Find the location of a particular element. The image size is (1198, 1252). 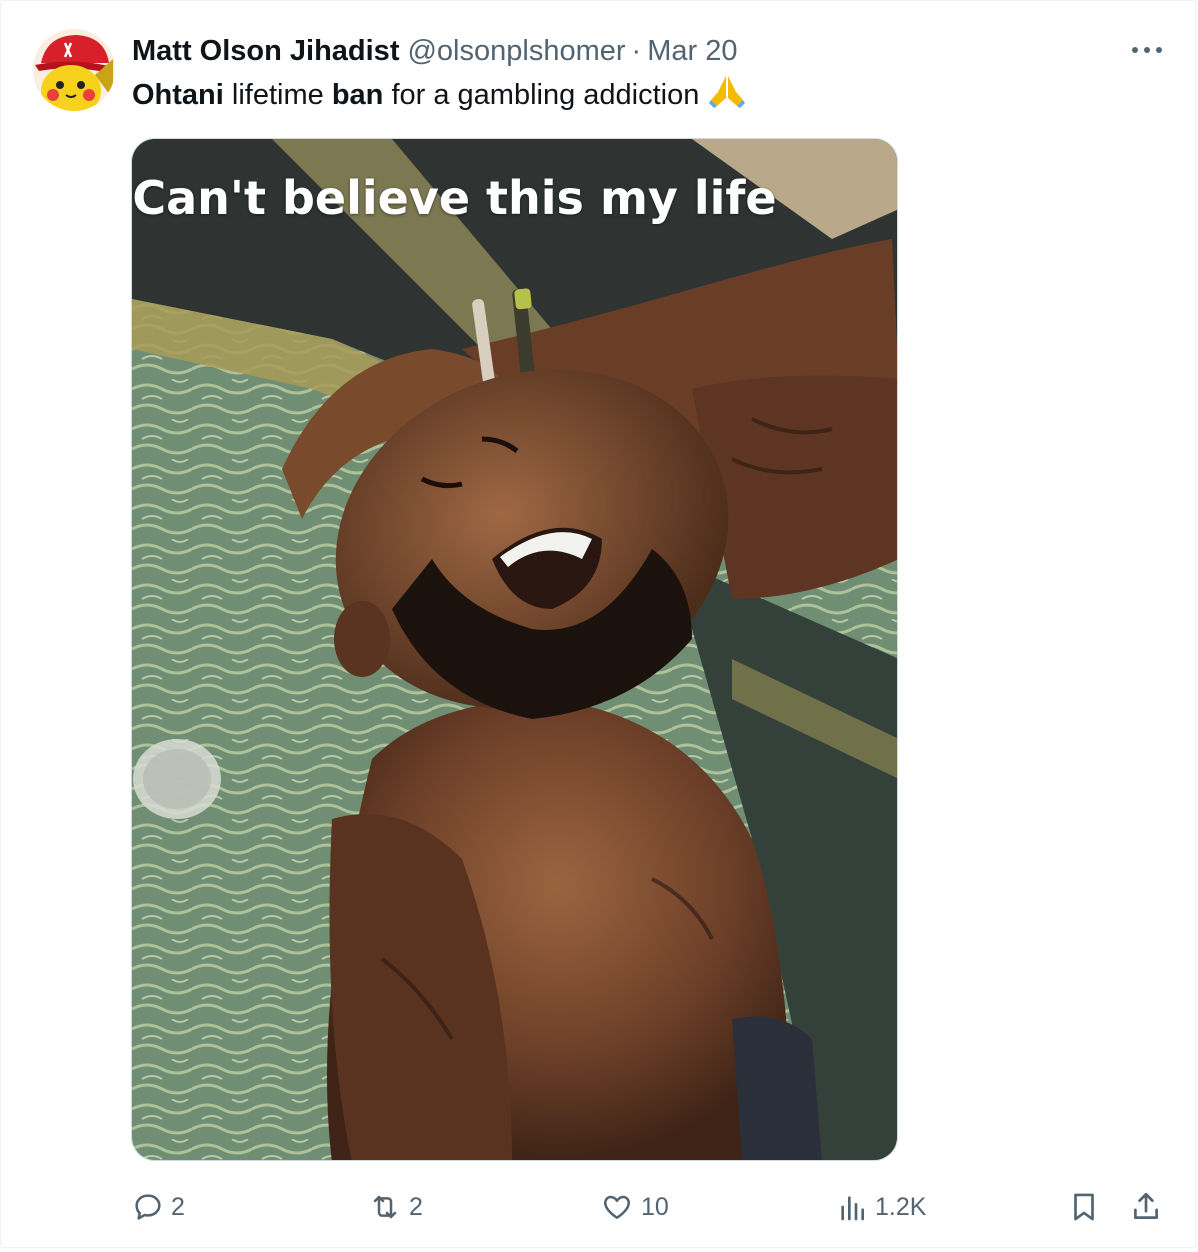

like-button: 10 is located at coordinates (634, 1207).